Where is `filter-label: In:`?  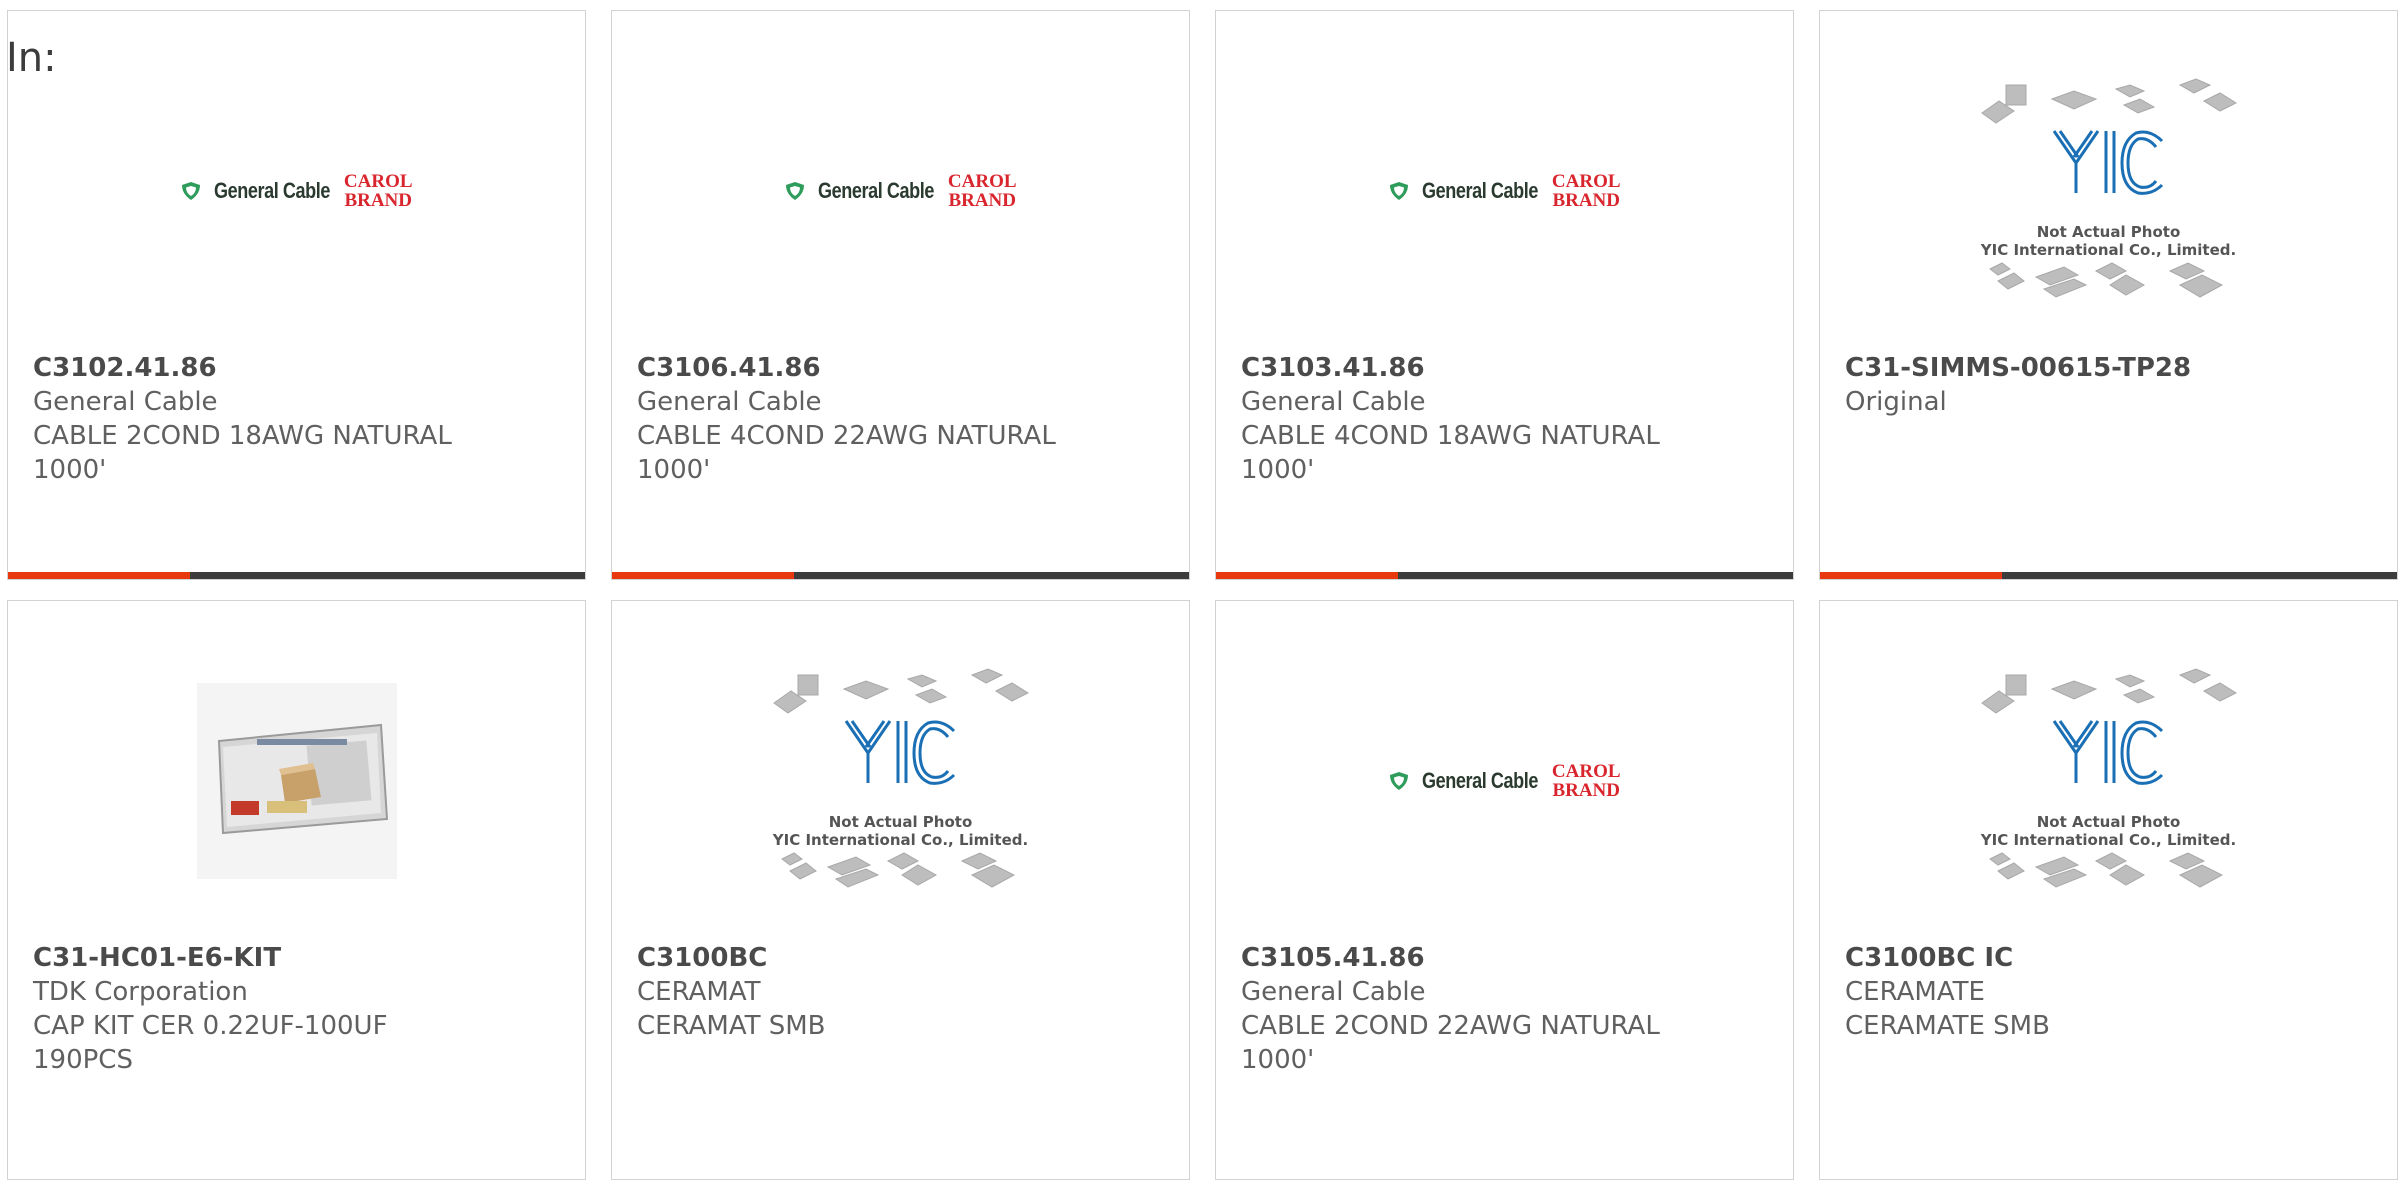
filter-label: In: is located at coordinates (31, 58).